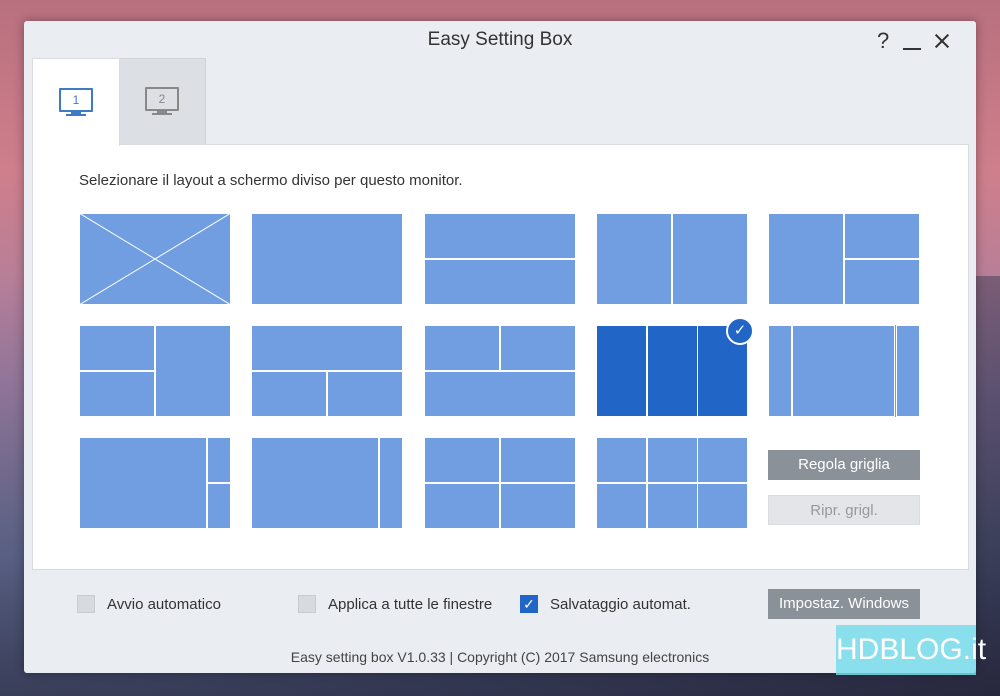  I want to click on auto-start-checkbox: Avvio automatico, so click(149, 604).